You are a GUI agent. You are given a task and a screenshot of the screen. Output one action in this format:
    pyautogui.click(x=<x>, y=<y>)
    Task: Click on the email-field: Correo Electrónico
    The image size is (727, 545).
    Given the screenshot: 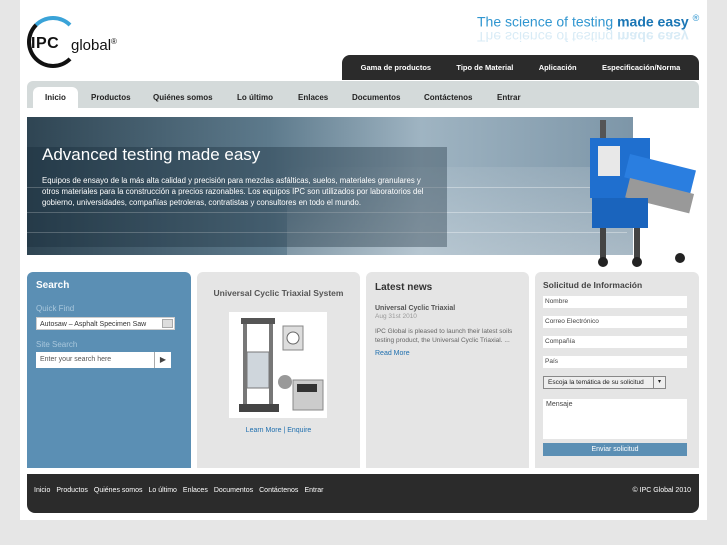 What is the action you would take?
    pyautogui.click(x=615, y=322)
    